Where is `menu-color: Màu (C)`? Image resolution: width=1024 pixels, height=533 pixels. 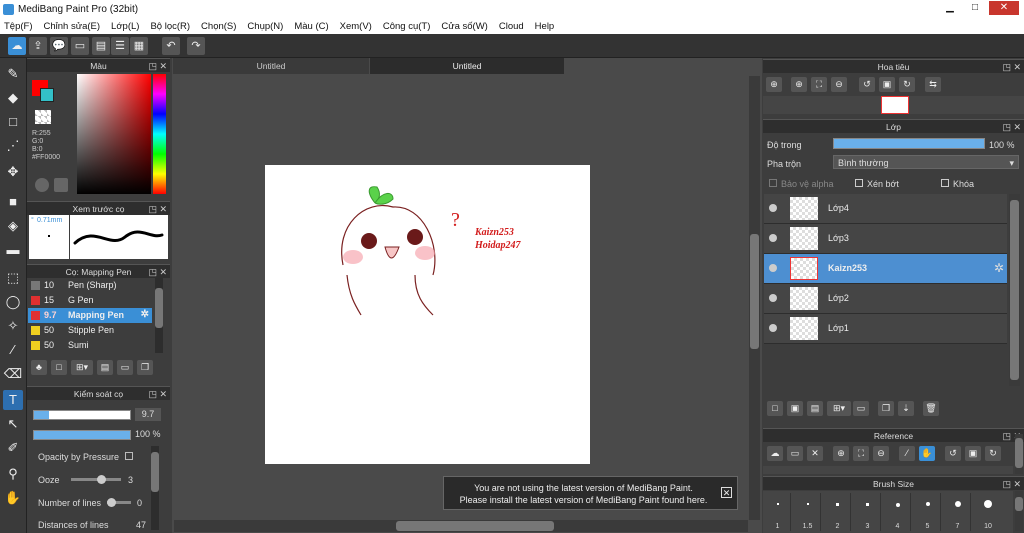
menu-color: Màu (C) is located at coordinates (311, 26).